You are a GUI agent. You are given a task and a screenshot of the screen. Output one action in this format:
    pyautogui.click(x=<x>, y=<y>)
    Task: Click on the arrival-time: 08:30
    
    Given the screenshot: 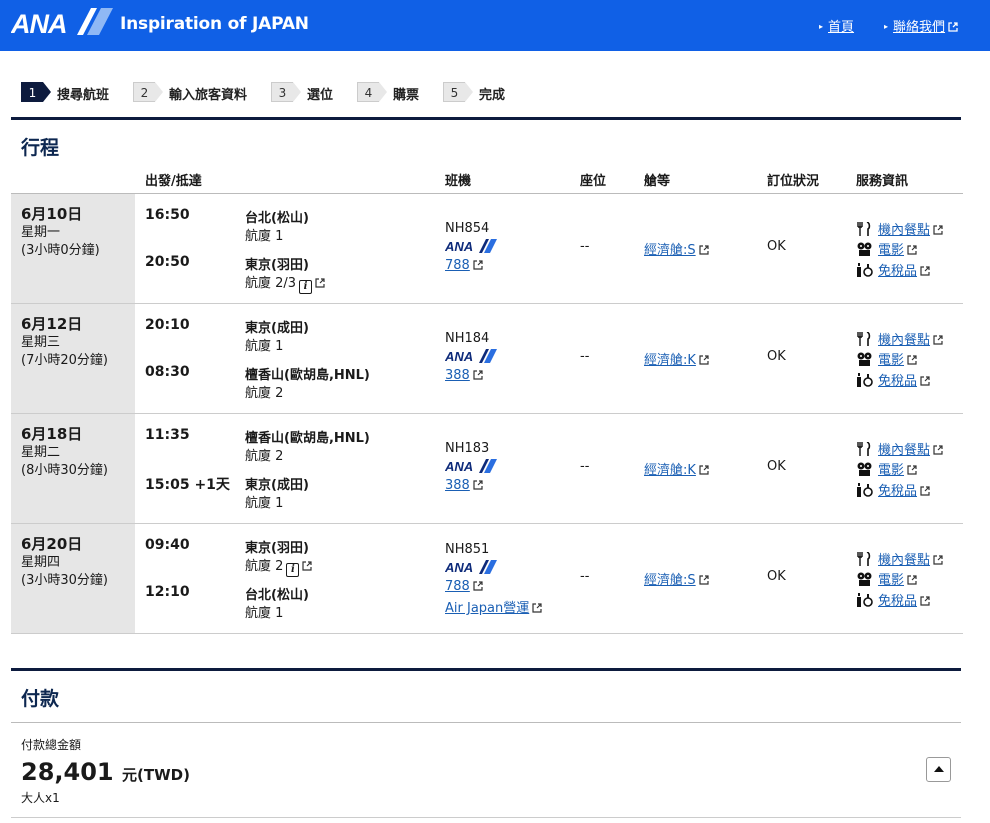 What is the action you would take?
    pyautogui.click(x=167, y=372)
    